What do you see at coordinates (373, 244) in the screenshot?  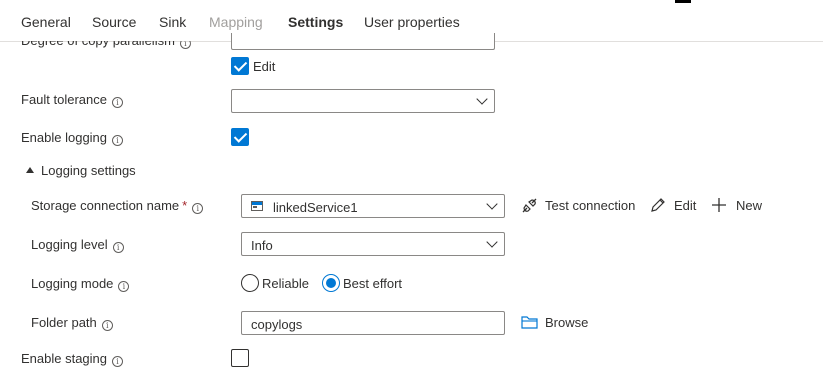 I see `logging-level-dropdown: Info` at bounding box center [373, 244].